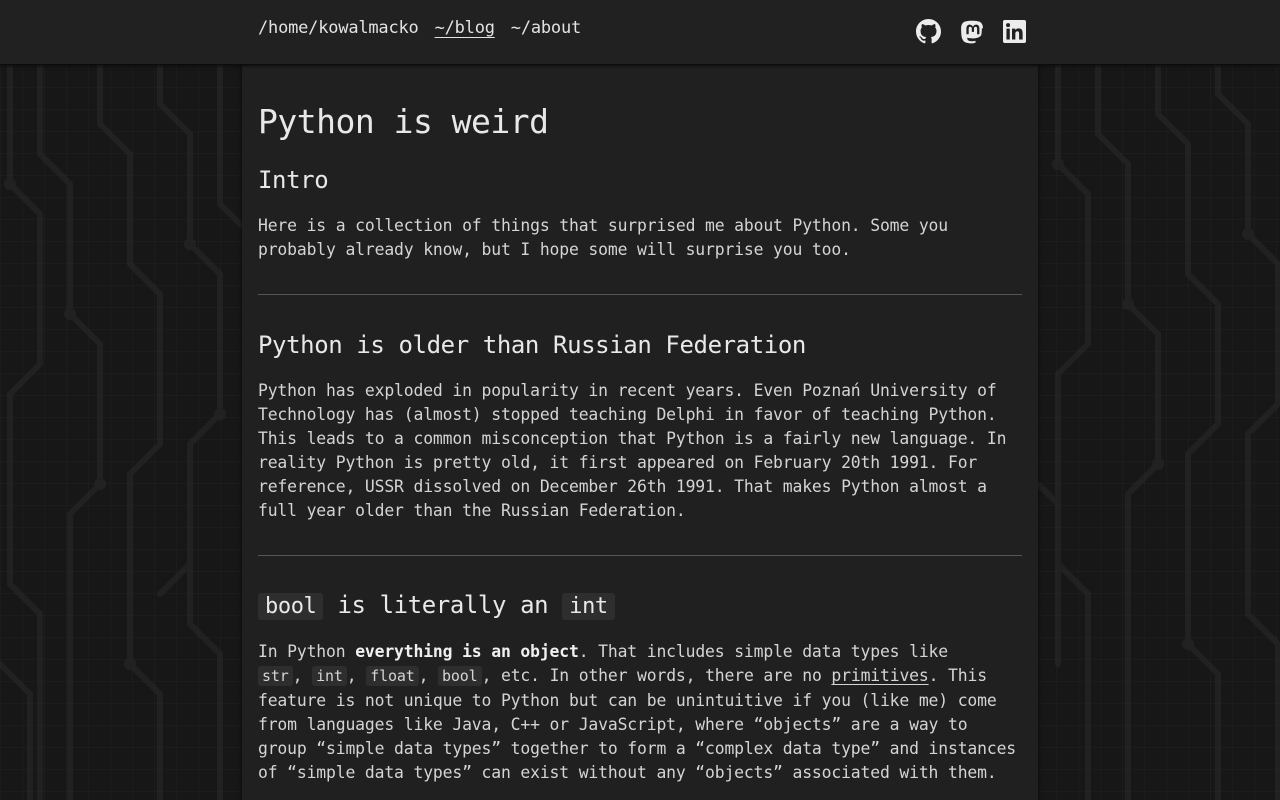  I want to click on body-text: , etc. In other words, there are no, so click(656, 676).